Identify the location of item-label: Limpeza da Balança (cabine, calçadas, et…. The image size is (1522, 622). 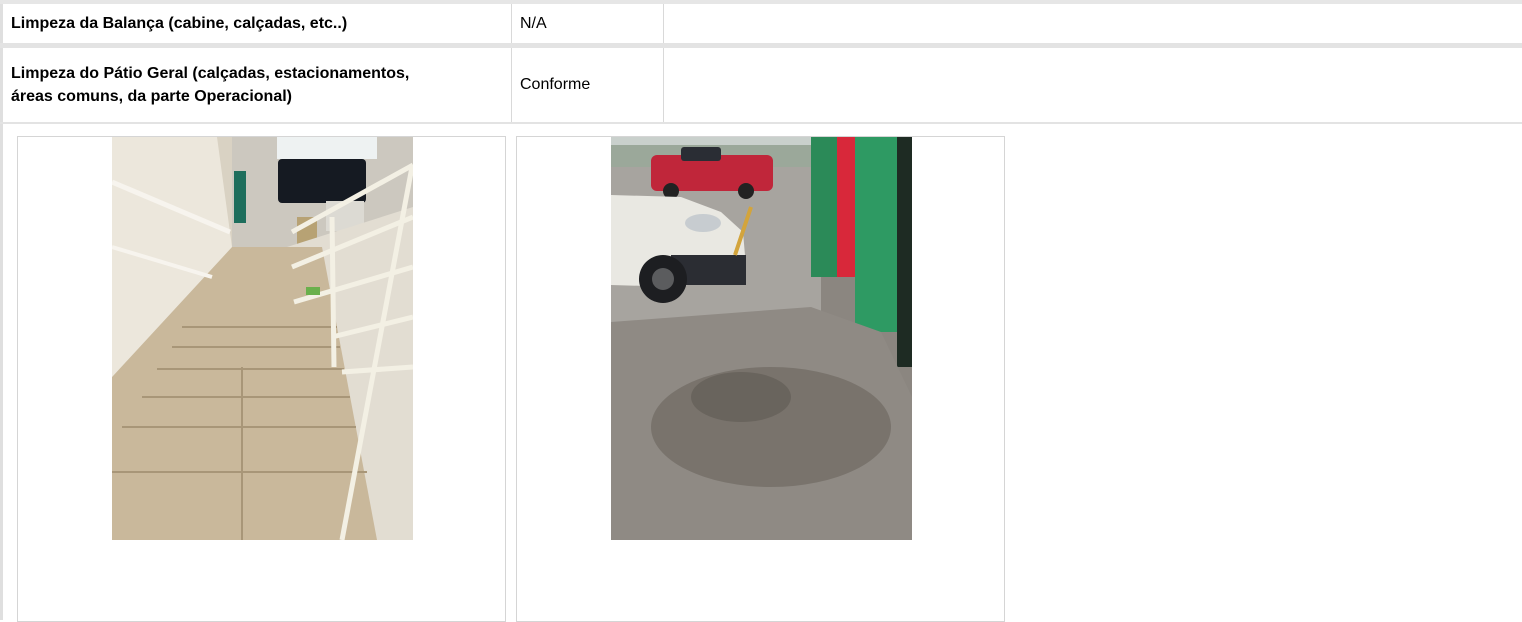
(179, 23).